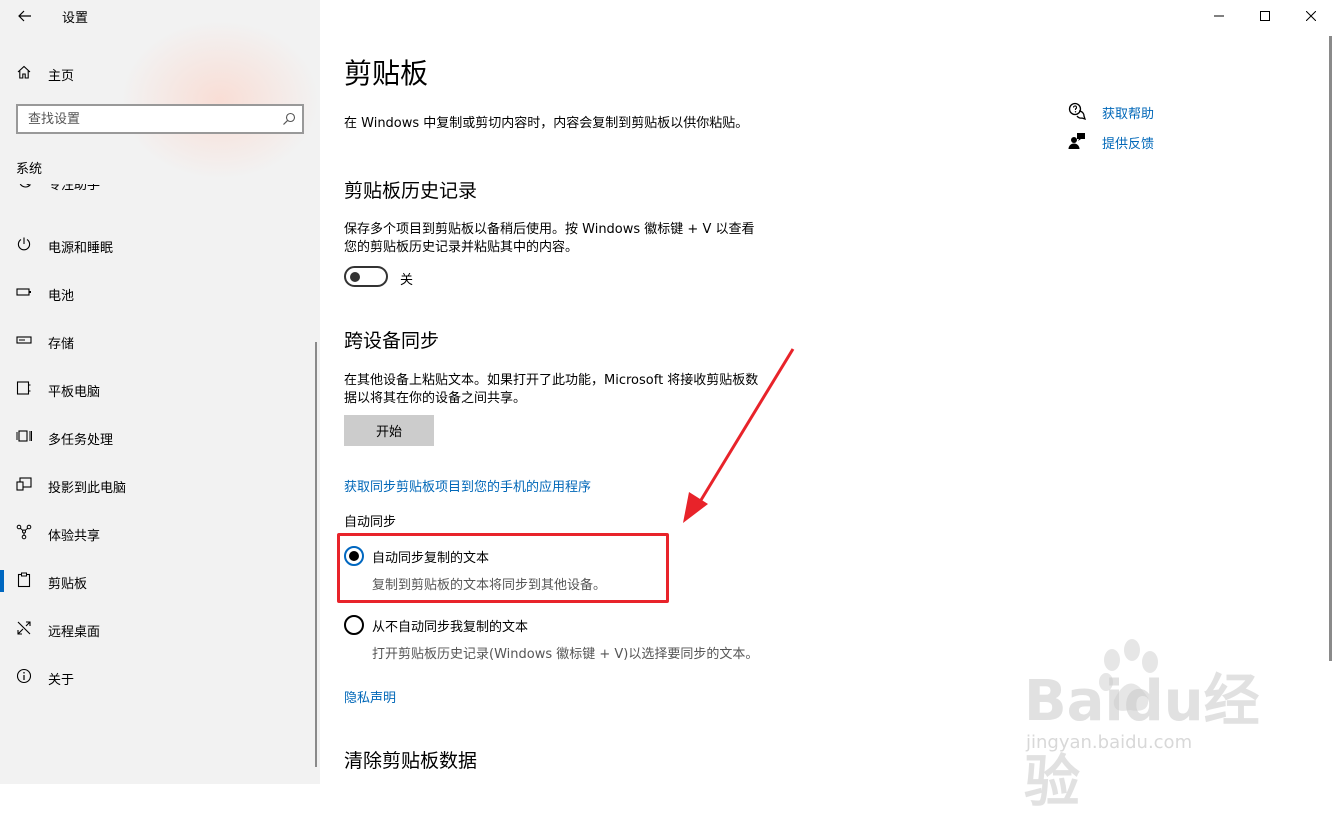  Describe the element at coordinates (74, 536) in the screenshot. I see `sidebar-item-label: 体验共享` at that location.